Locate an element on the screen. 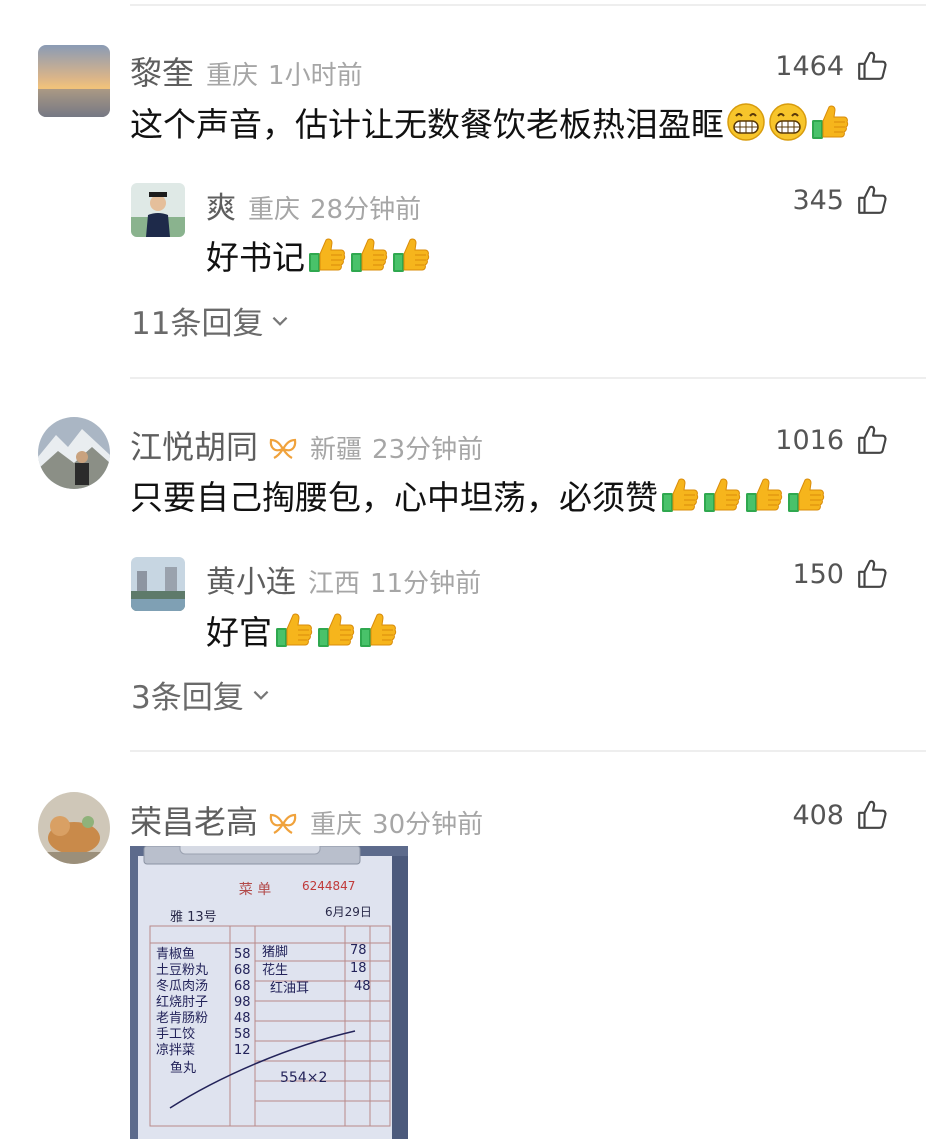  receipt-title: 菜 单 is located at coordinates (255, 890).